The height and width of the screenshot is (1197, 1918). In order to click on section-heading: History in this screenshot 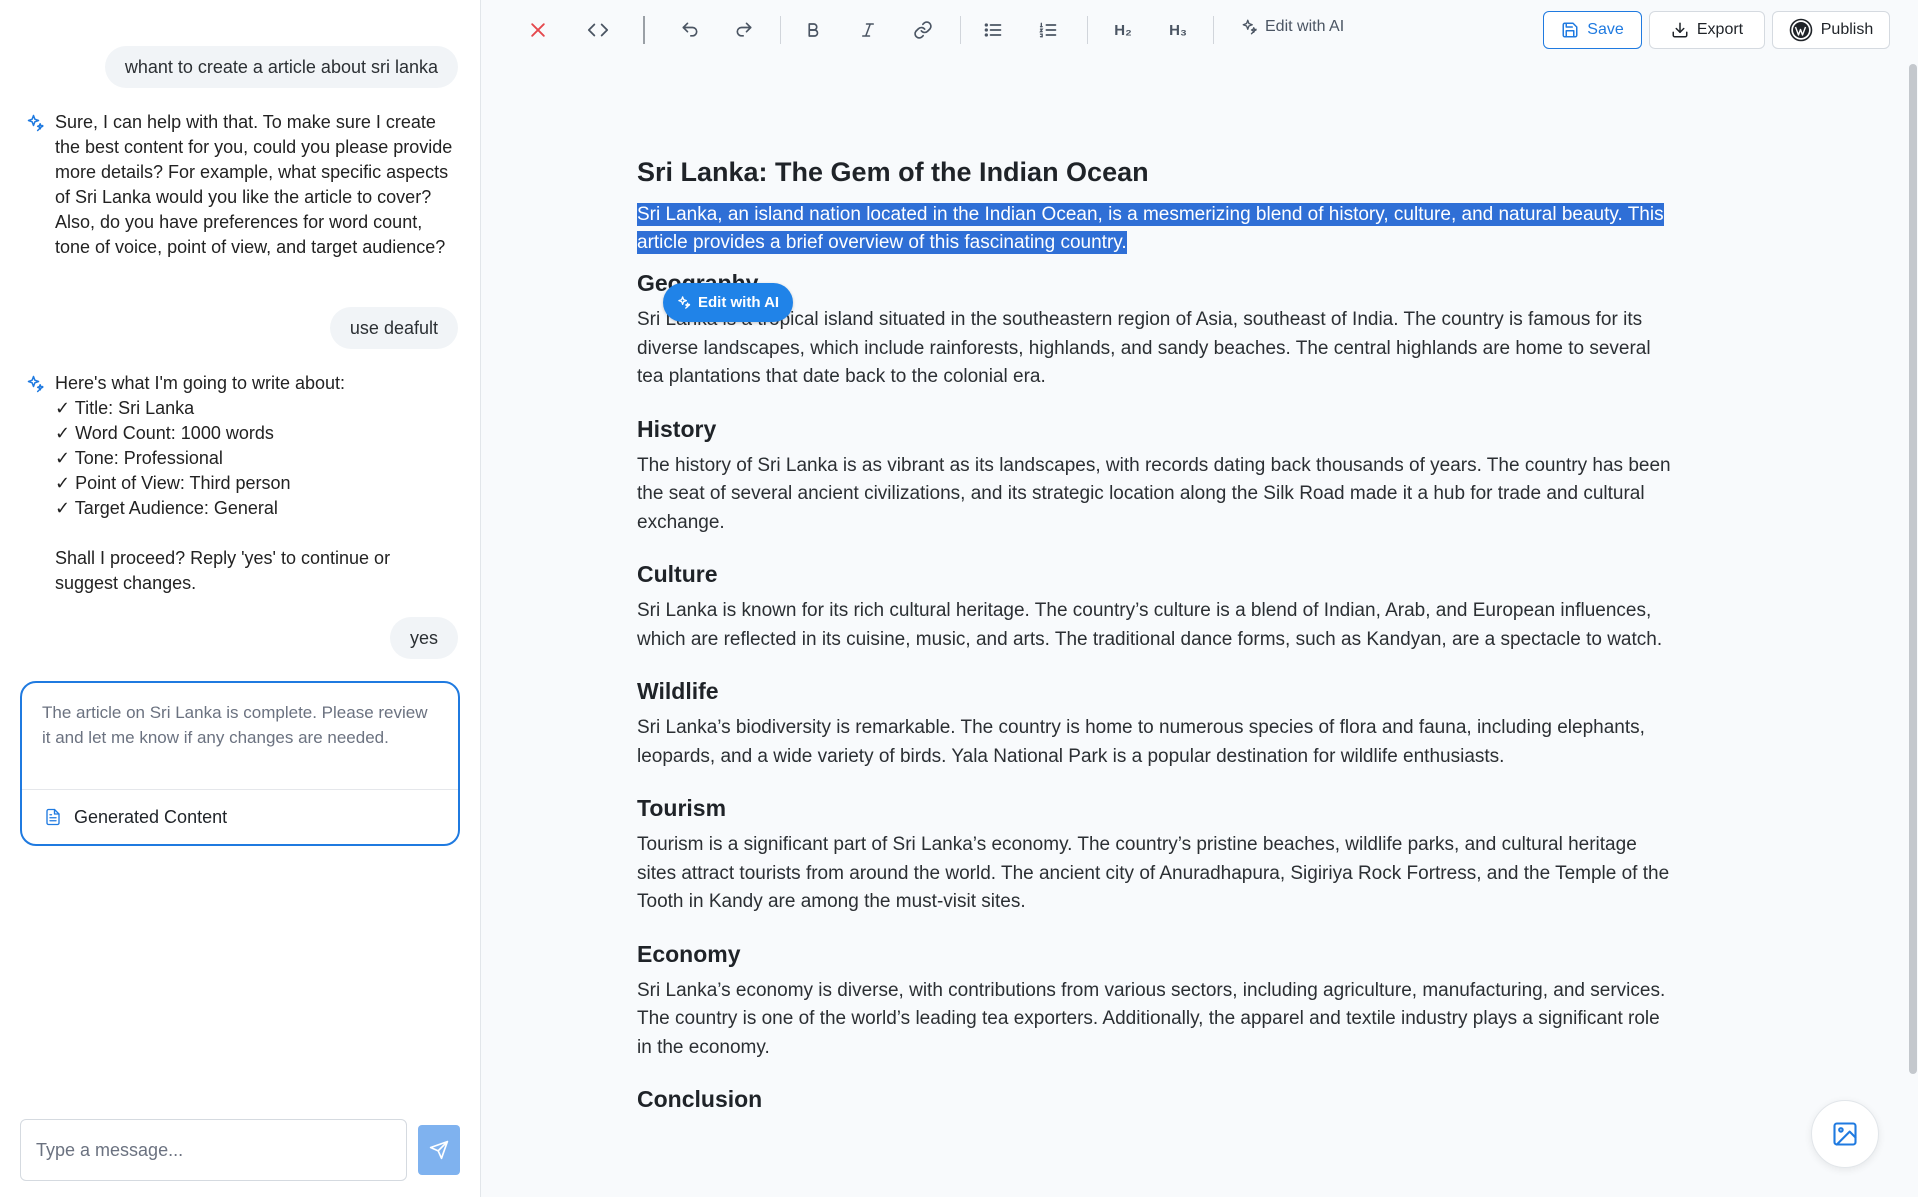, I will do `click(1157, 429)`.